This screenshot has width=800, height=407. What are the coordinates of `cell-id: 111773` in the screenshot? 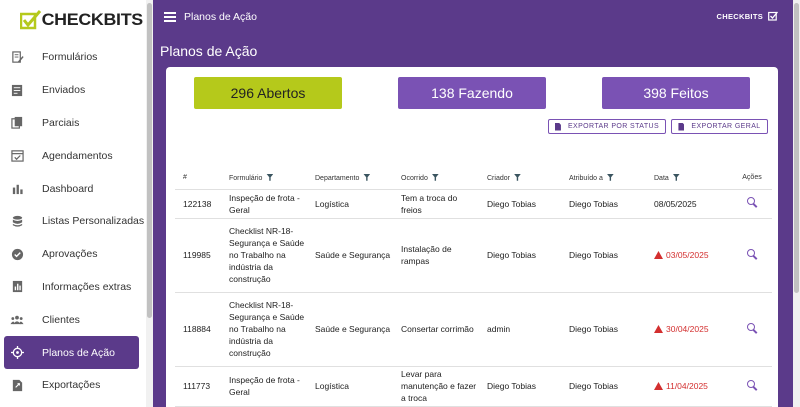 It's located at (198, 386).